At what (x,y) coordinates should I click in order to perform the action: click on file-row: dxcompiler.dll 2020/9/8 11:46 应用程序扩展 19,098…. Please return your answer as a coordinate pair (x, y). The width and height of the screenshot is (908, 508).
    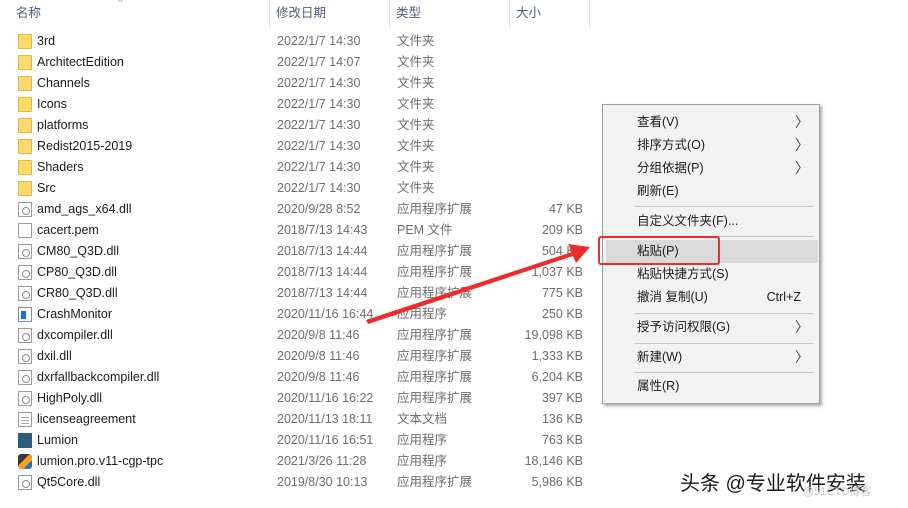
    Looking at the image, I should click on (300, 335).